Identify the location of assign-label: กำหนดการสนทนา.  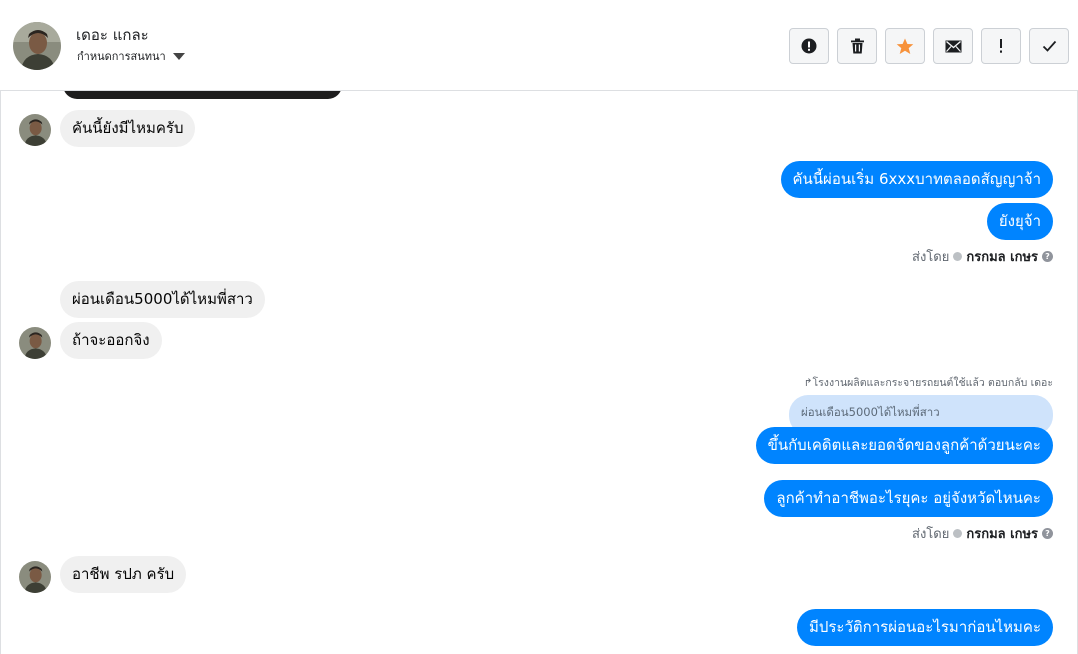
(121, 56).